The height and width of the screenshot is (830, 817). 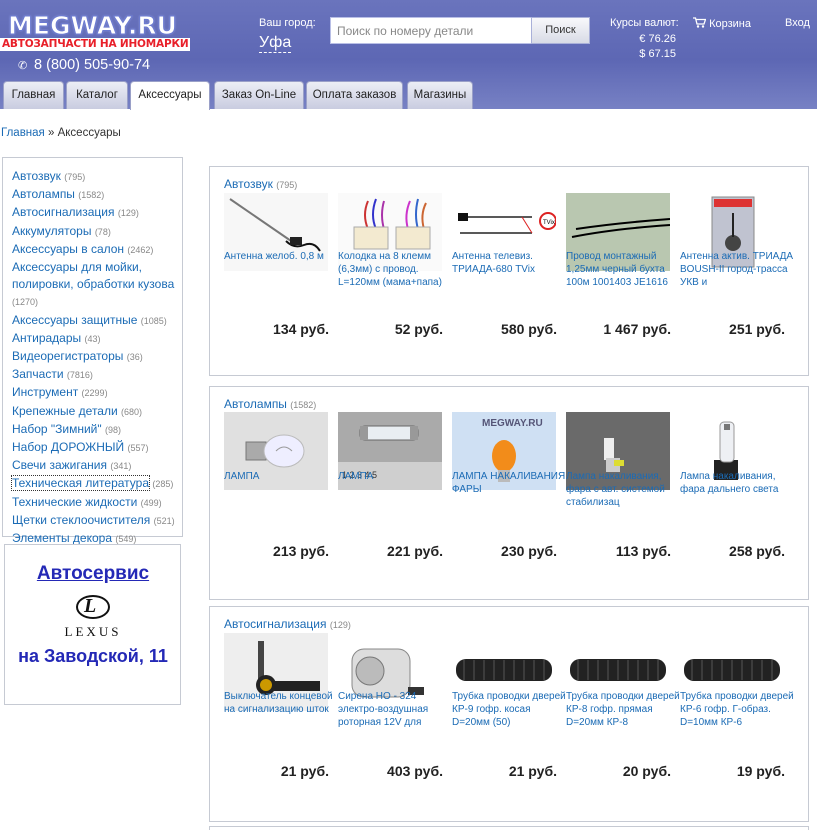 What do you see at coordinates (757, 551) in the screenshot?
I see `product-price: 258 руб.` at bounding box center [757, 551].